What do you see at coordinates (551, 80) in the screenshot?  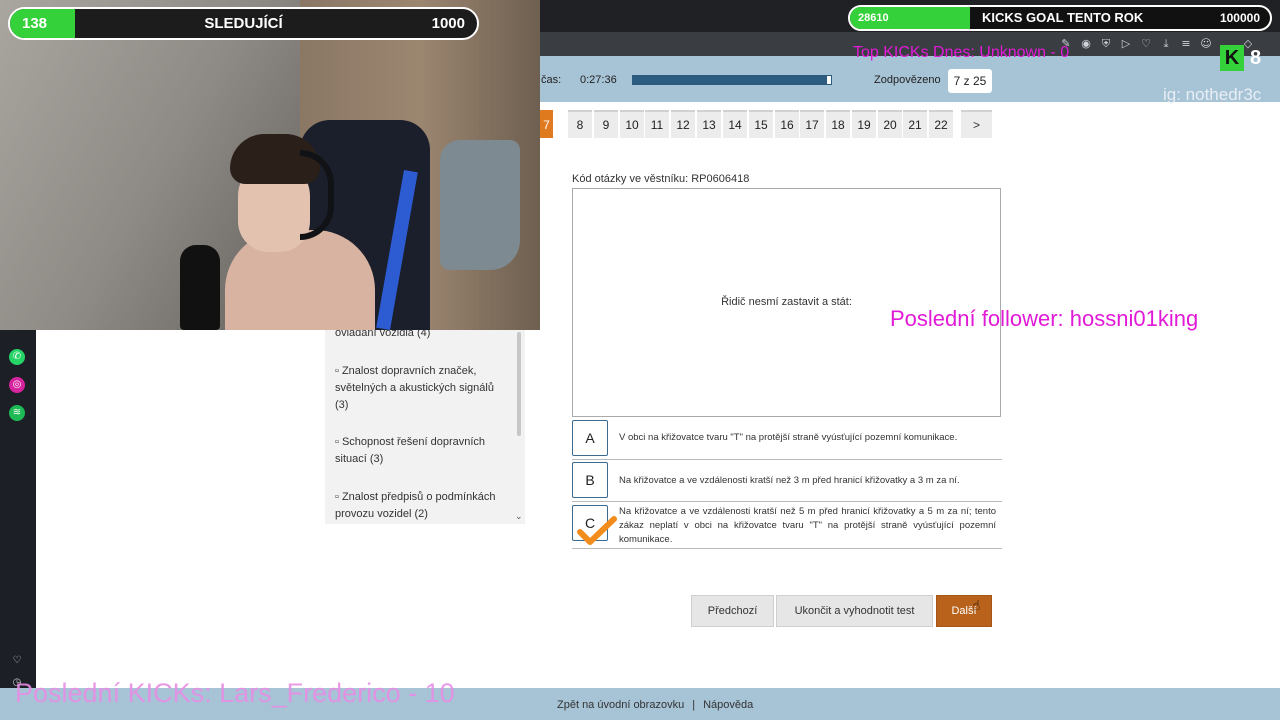 I see `time-label: čas:` at bounding box center [551, 80].